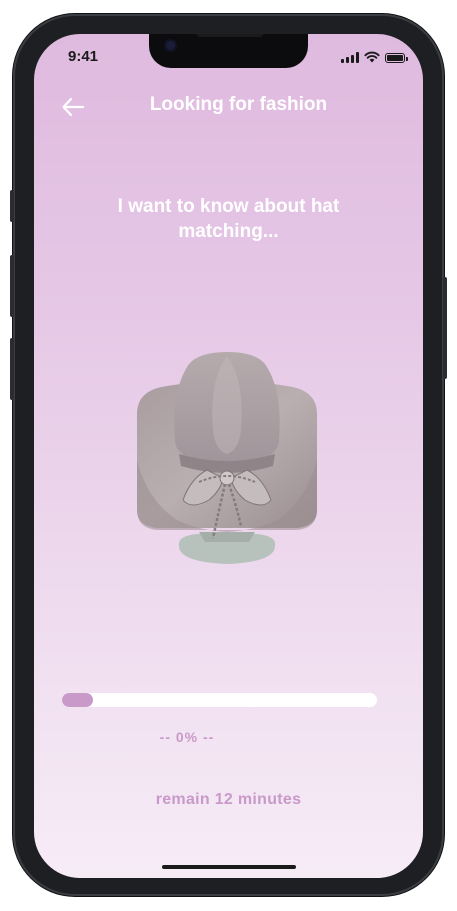  What do you see at coordinates (170, 45) in the screenshot?
I see `camera` at bounding box center [170, 45].